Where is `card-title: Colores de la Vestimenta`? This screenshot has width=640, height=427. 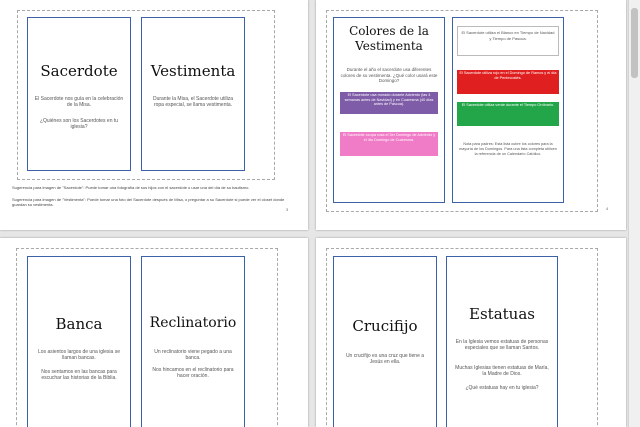 card-title: Colores de la Vestimenta is located at coordinates (389, 38).